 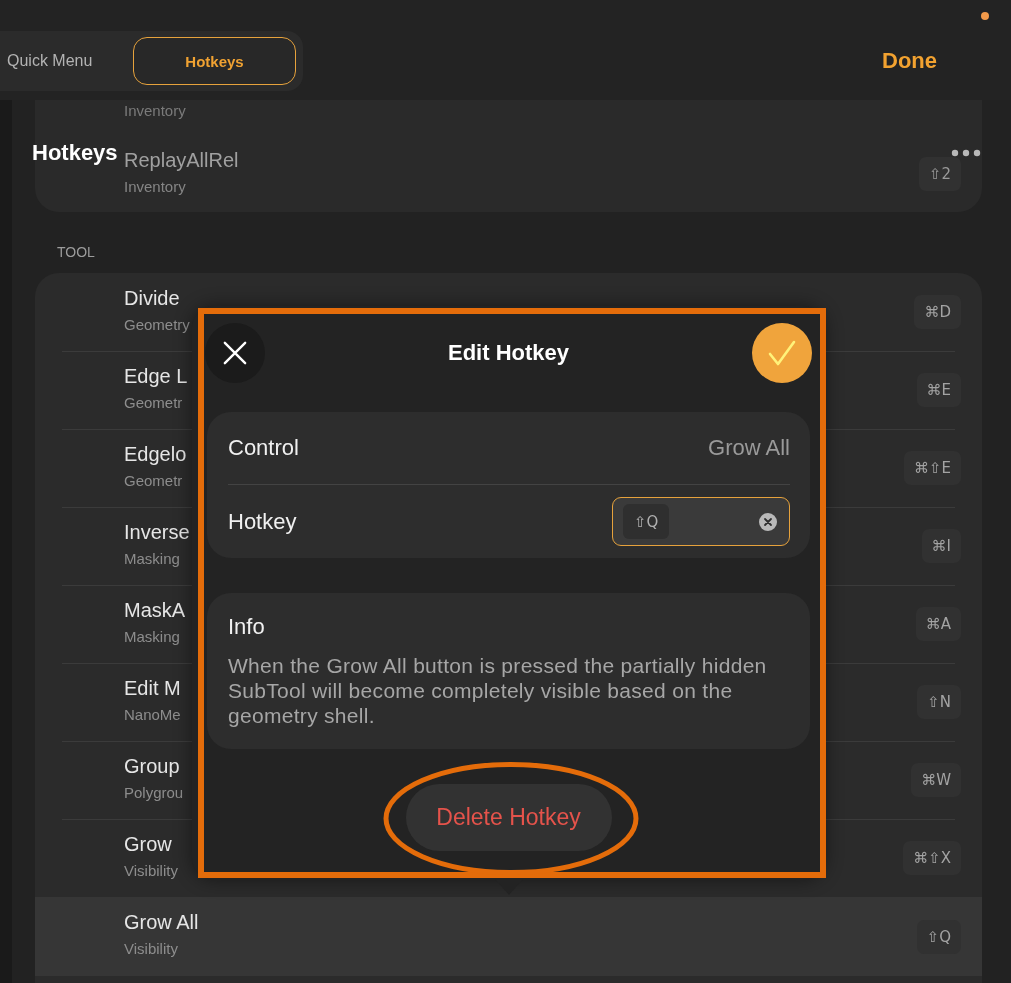 I want to click on info-title: Info, so click(x=247, y=627).